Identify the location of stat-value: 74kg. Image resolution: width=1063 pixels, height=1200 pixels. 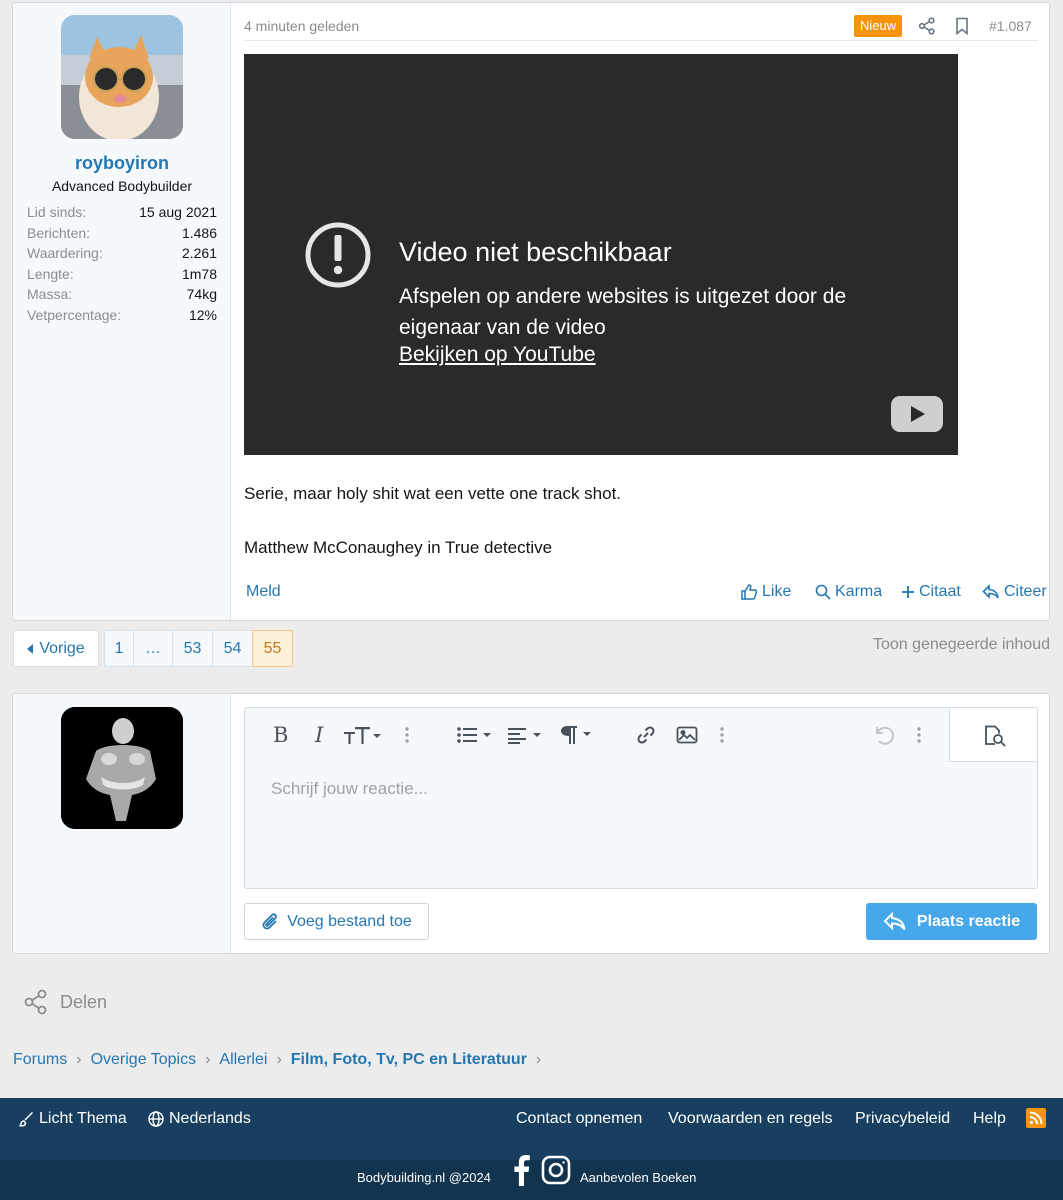
(201, 294).